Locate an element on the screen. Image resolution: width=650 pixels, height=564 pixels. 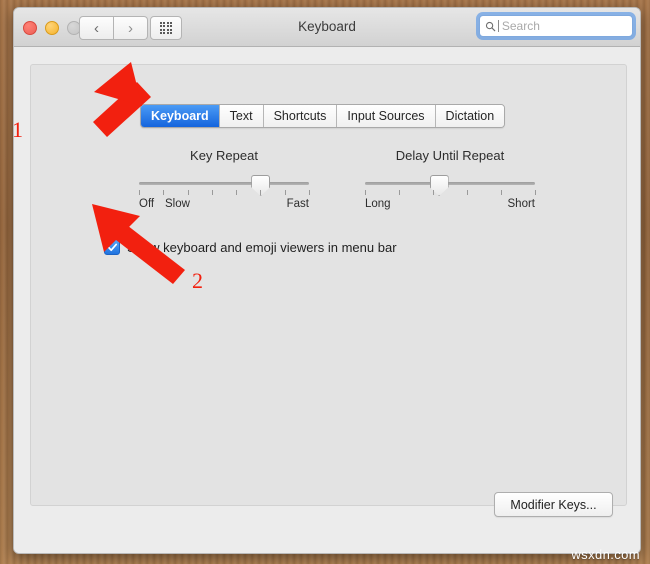
delay-until-repeat-group: Delay Until Repeat Long Short is located at coordinates (450, 180).